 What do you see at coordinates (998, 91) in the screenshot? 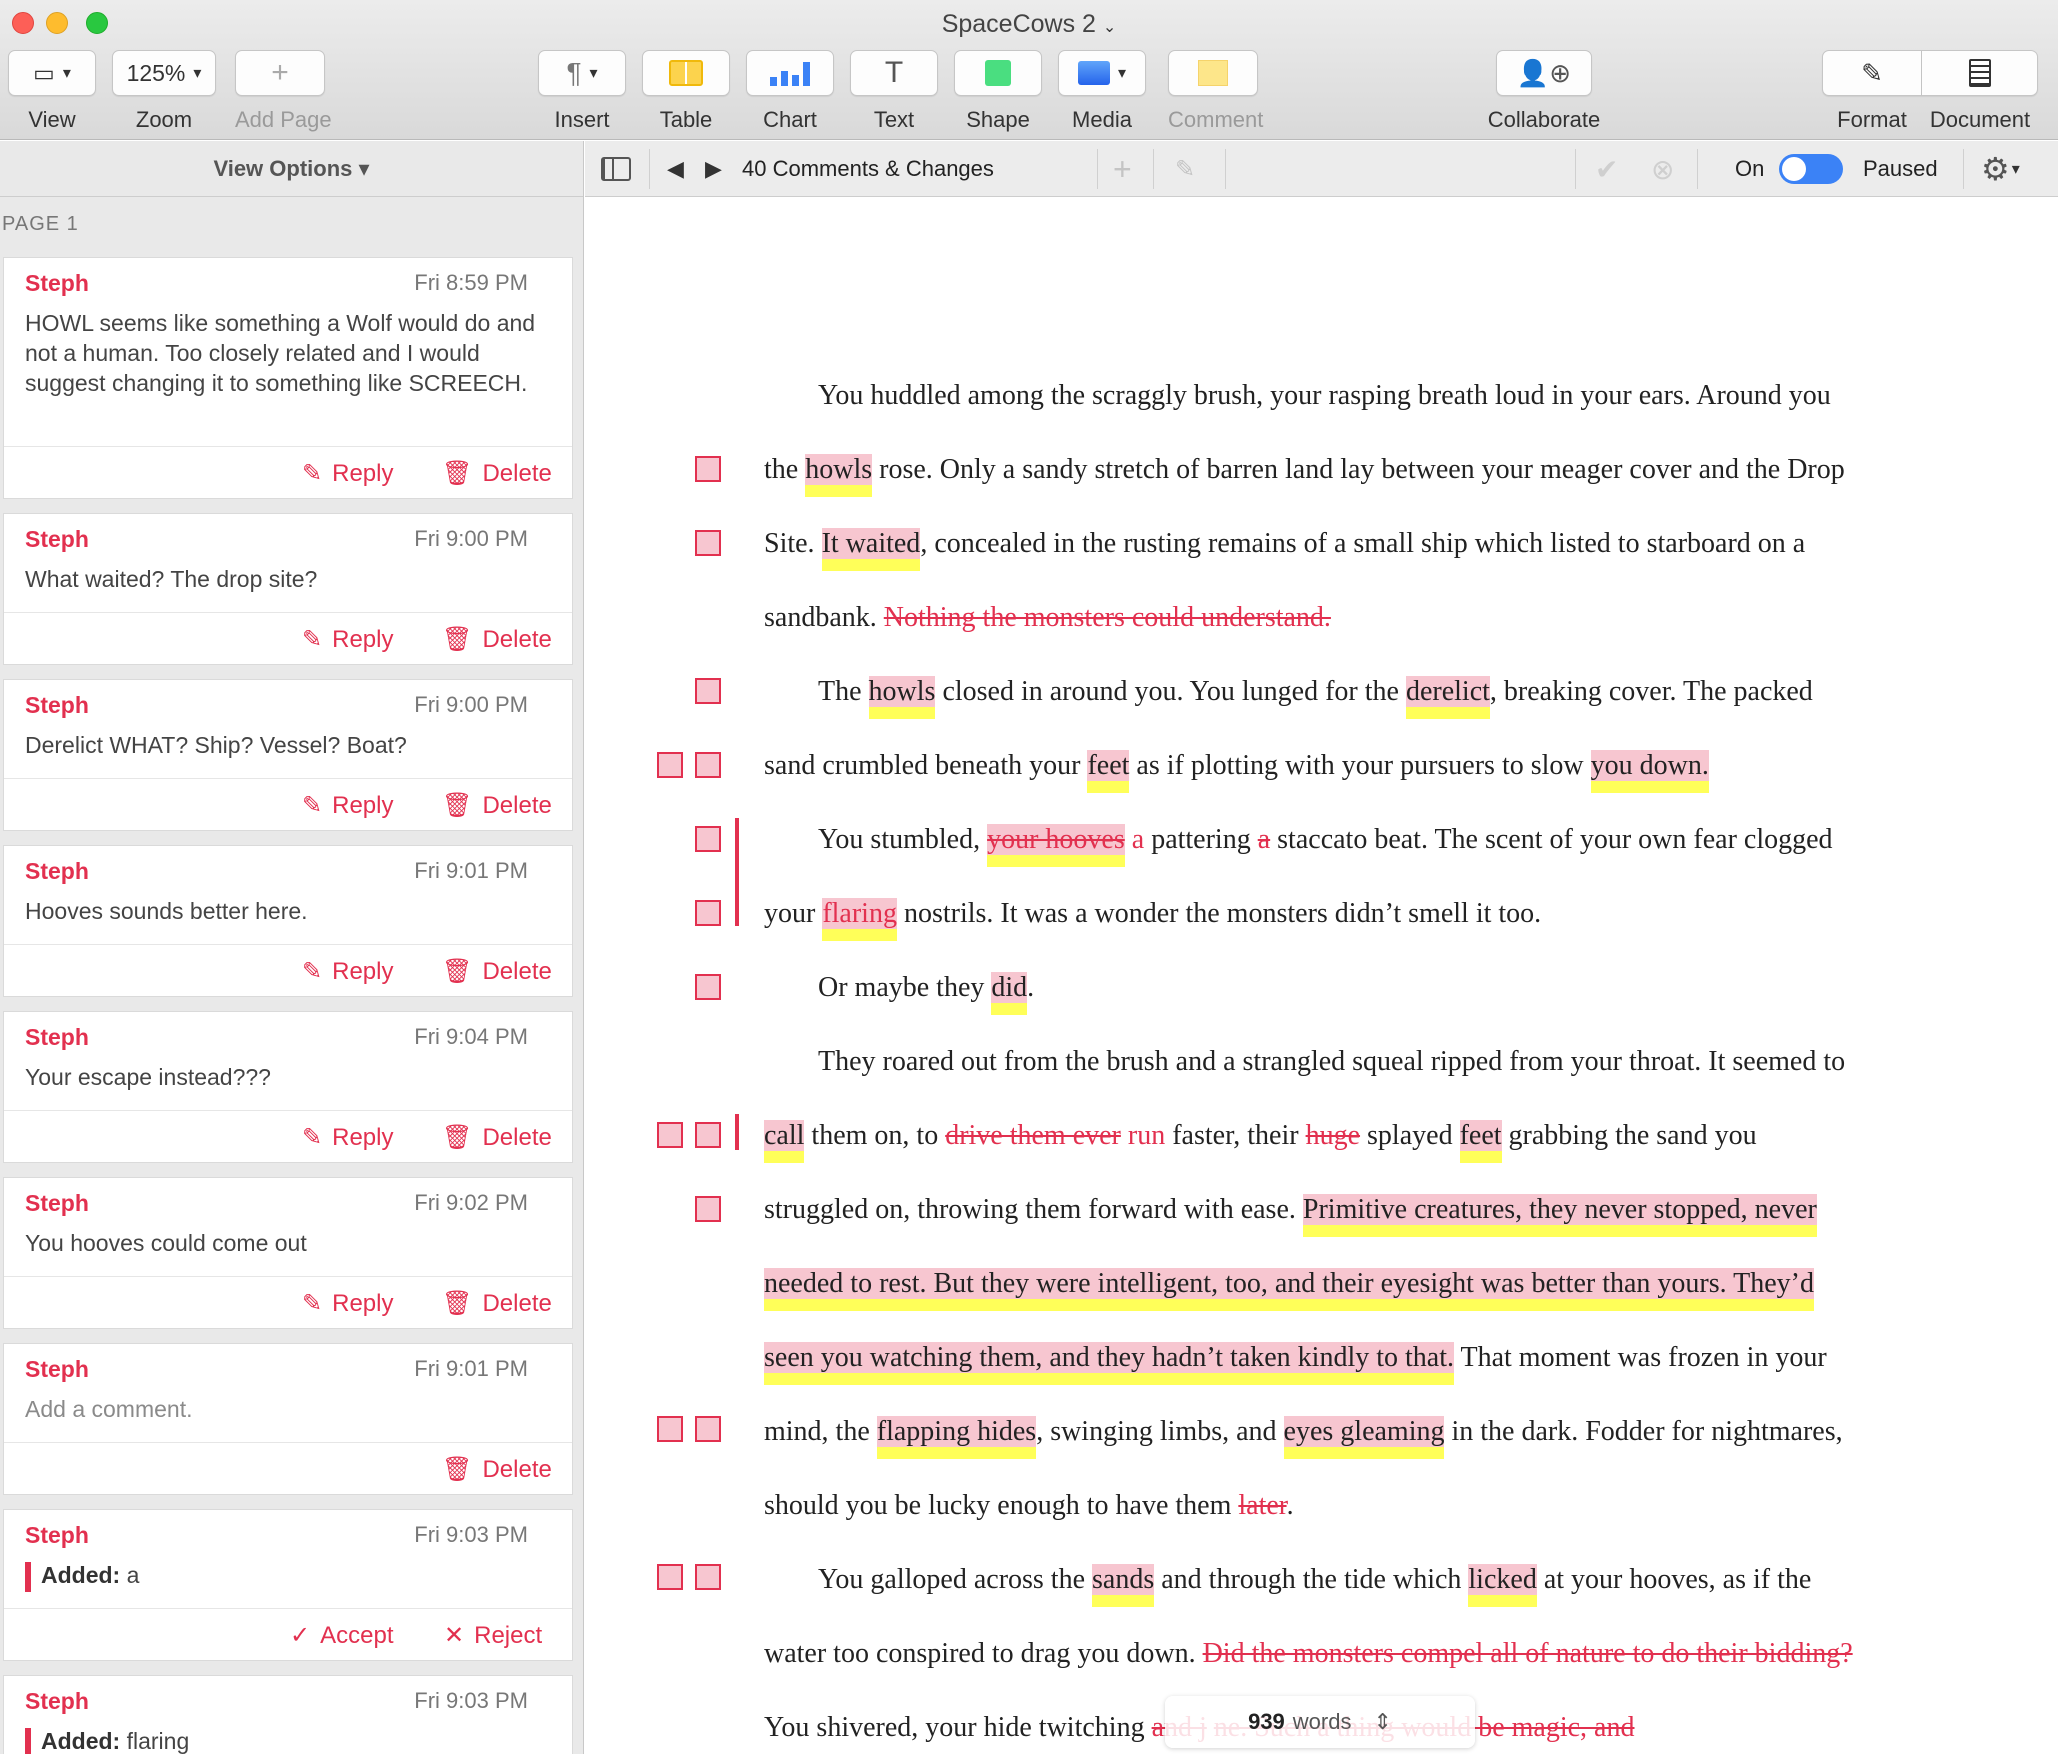
I see `shape-button: Shape` at bounding box center [998, 91].